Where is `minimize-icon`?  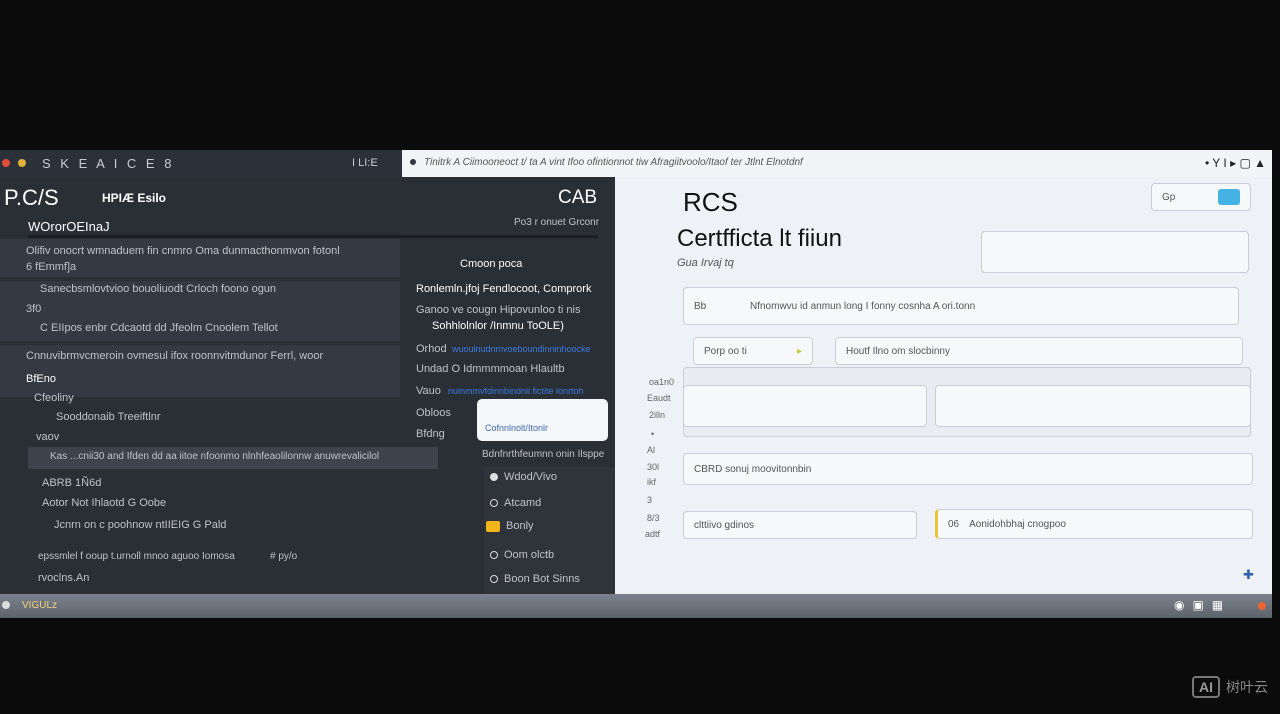 minimize-icon is located at coordinates (22, 163).